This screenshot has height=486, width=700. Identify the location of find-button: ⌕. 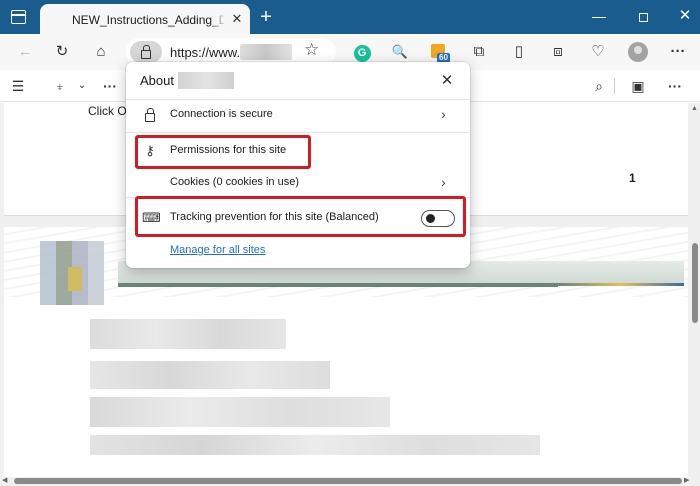
(599, 86).